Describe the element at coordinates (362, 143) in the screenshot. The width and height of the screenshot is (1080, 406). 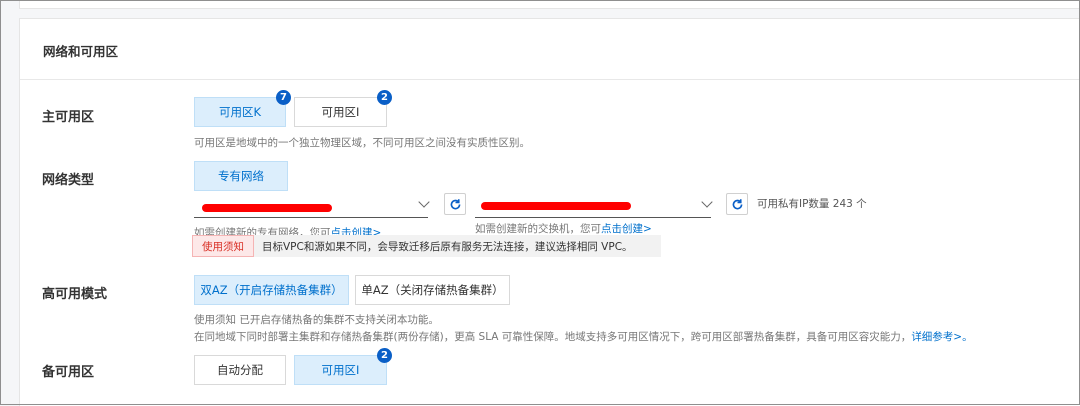
I see `primary-zone-hint: 可用区是地域中的一个独立物理区域，不同可用区之间没有实质性区别。` at that location.